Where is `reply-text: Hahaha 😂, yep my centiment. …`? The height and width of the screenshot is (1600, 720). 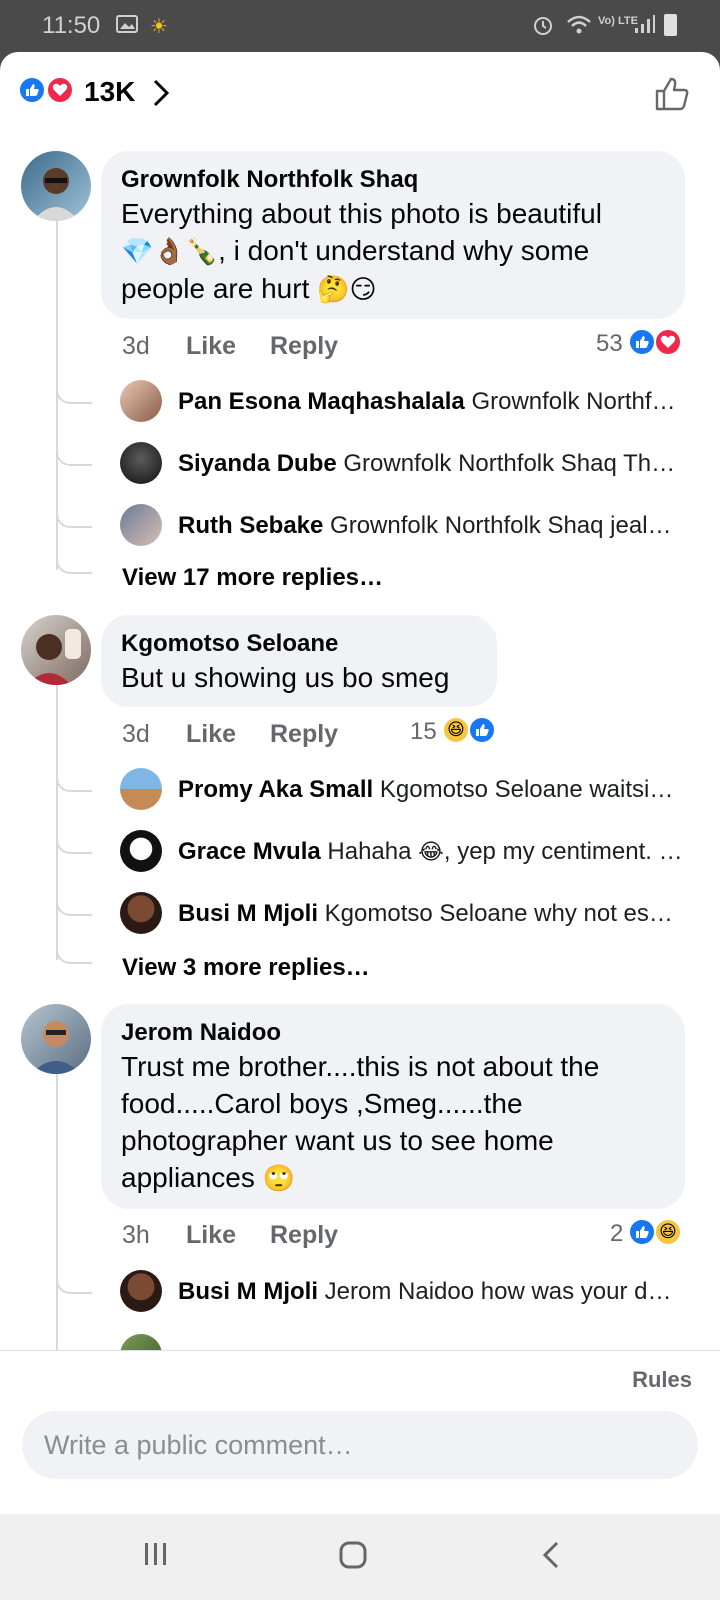 reply-text: Hahaha 😂, yep my centiment. … is located at coordinates (505, 851).